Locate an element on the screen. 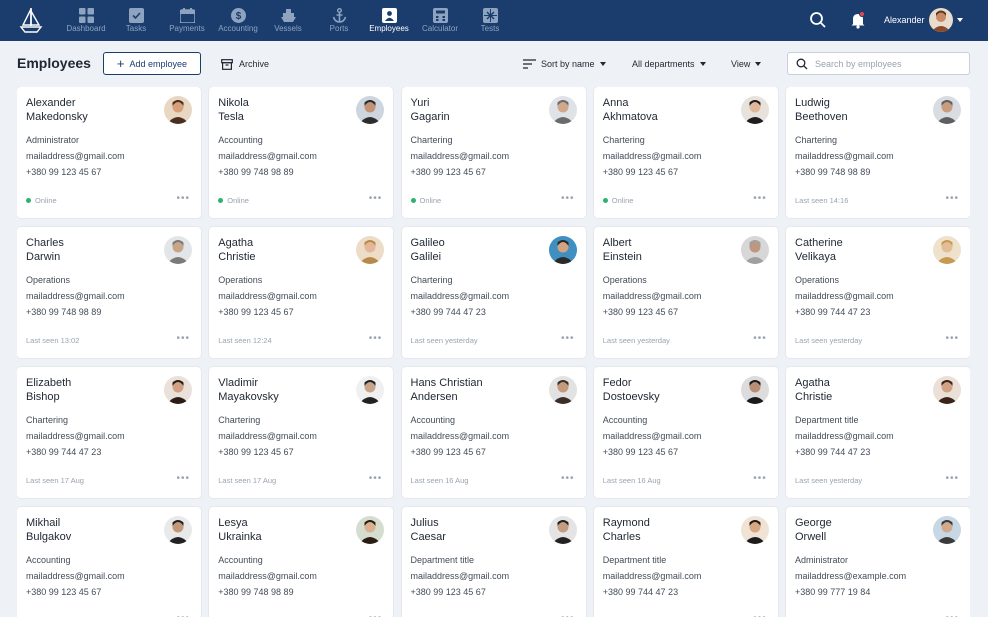  add-employee-button: + Add employee is located at coordinates (152, 63).